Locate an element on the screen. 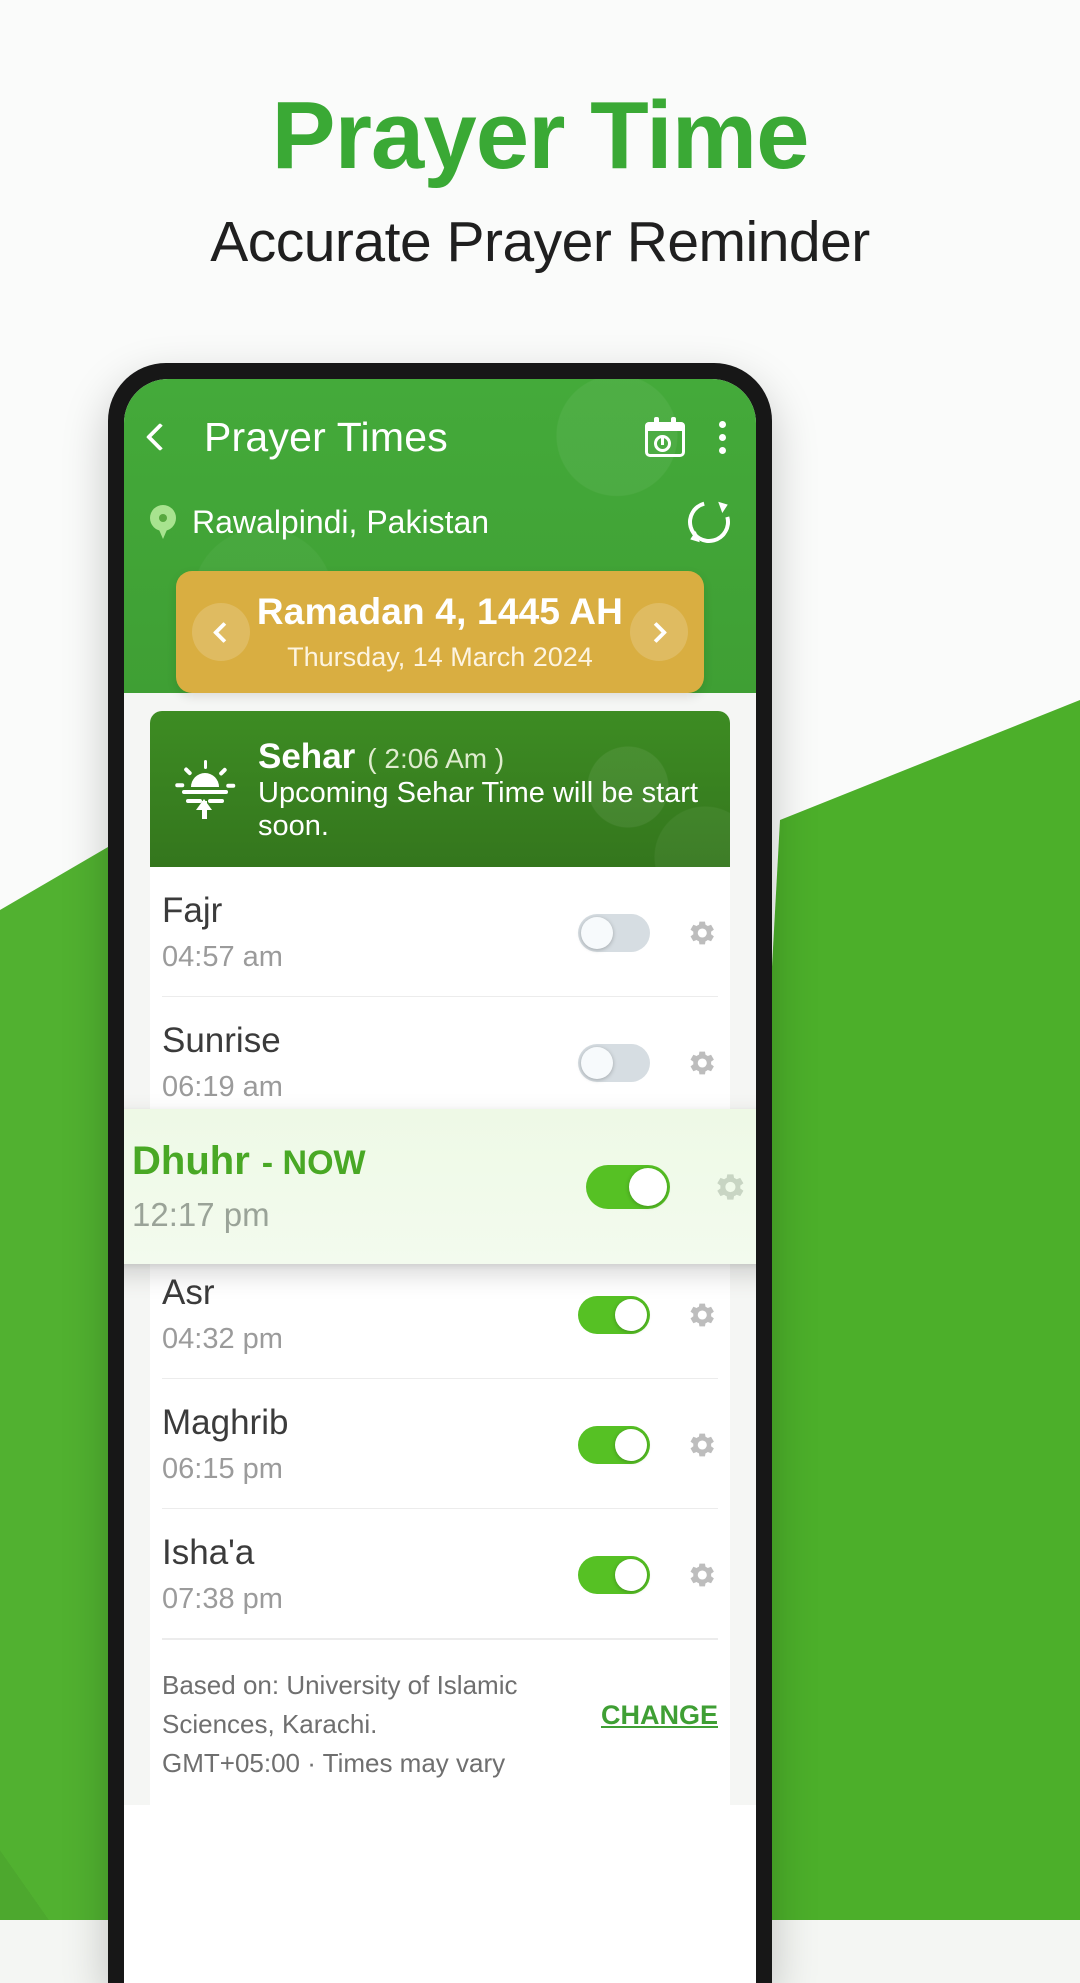 The height and width of the screenshot is (1983, 1080). prayer-info: Maghrib 06:15 pm is located at coordinates (370, 1444).